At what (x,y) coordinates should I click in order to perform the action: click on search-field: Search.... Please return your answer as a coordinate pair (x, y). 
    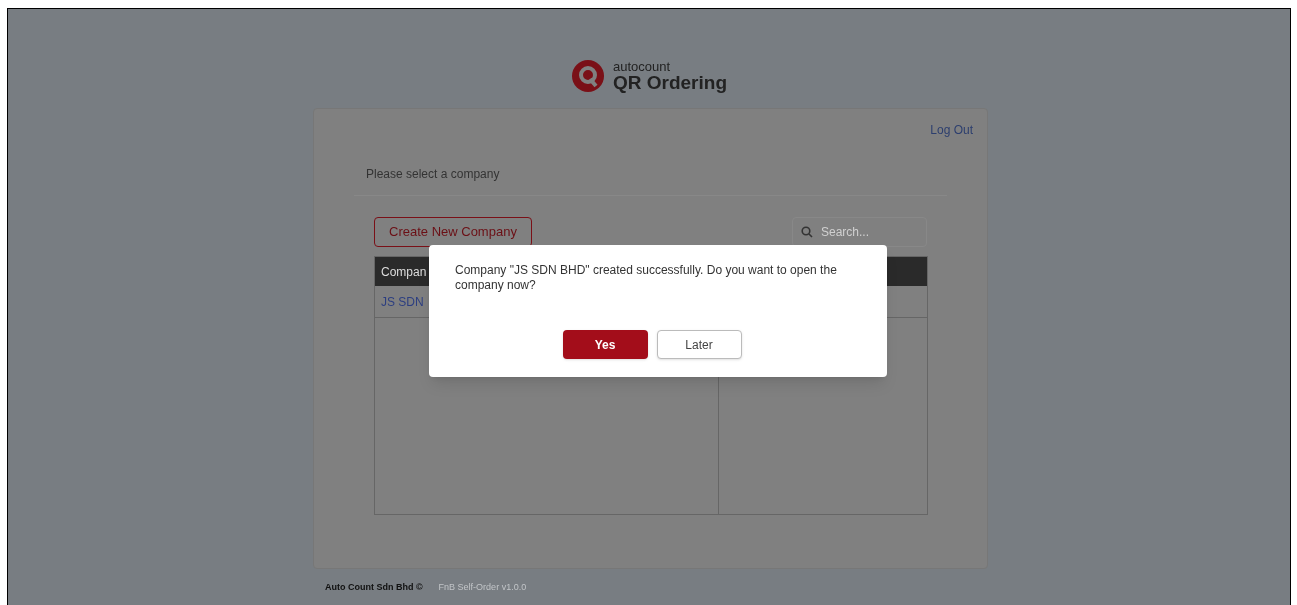
    Looking at the image, I should click on (859, 232).